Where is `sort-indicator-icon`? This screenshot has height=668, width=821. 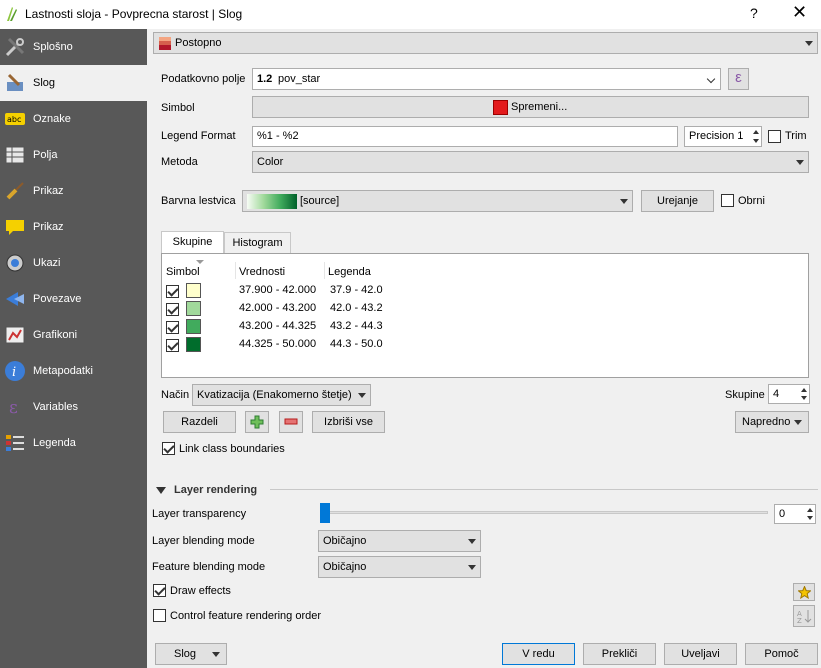
sort-indicator-icon is located at coordinates (200, 262).